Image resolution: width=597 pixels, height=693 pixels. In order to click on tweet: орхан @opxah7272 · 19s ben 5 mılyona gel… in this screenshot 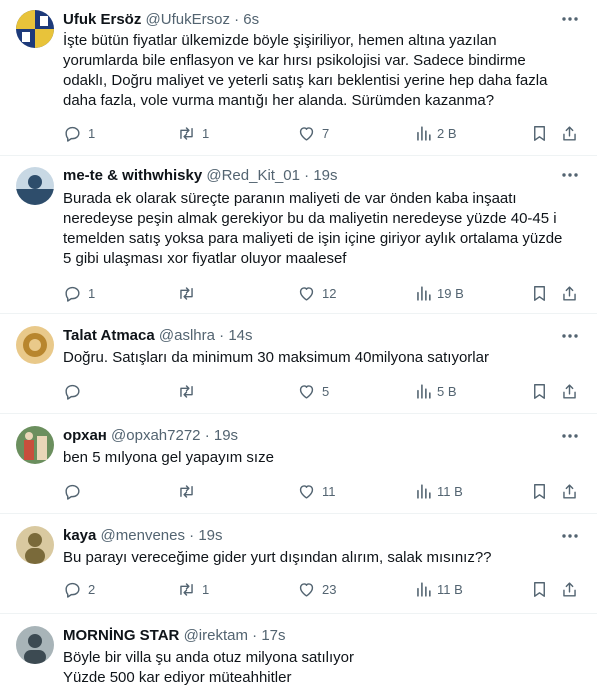, I will do `click(298, 464)`.